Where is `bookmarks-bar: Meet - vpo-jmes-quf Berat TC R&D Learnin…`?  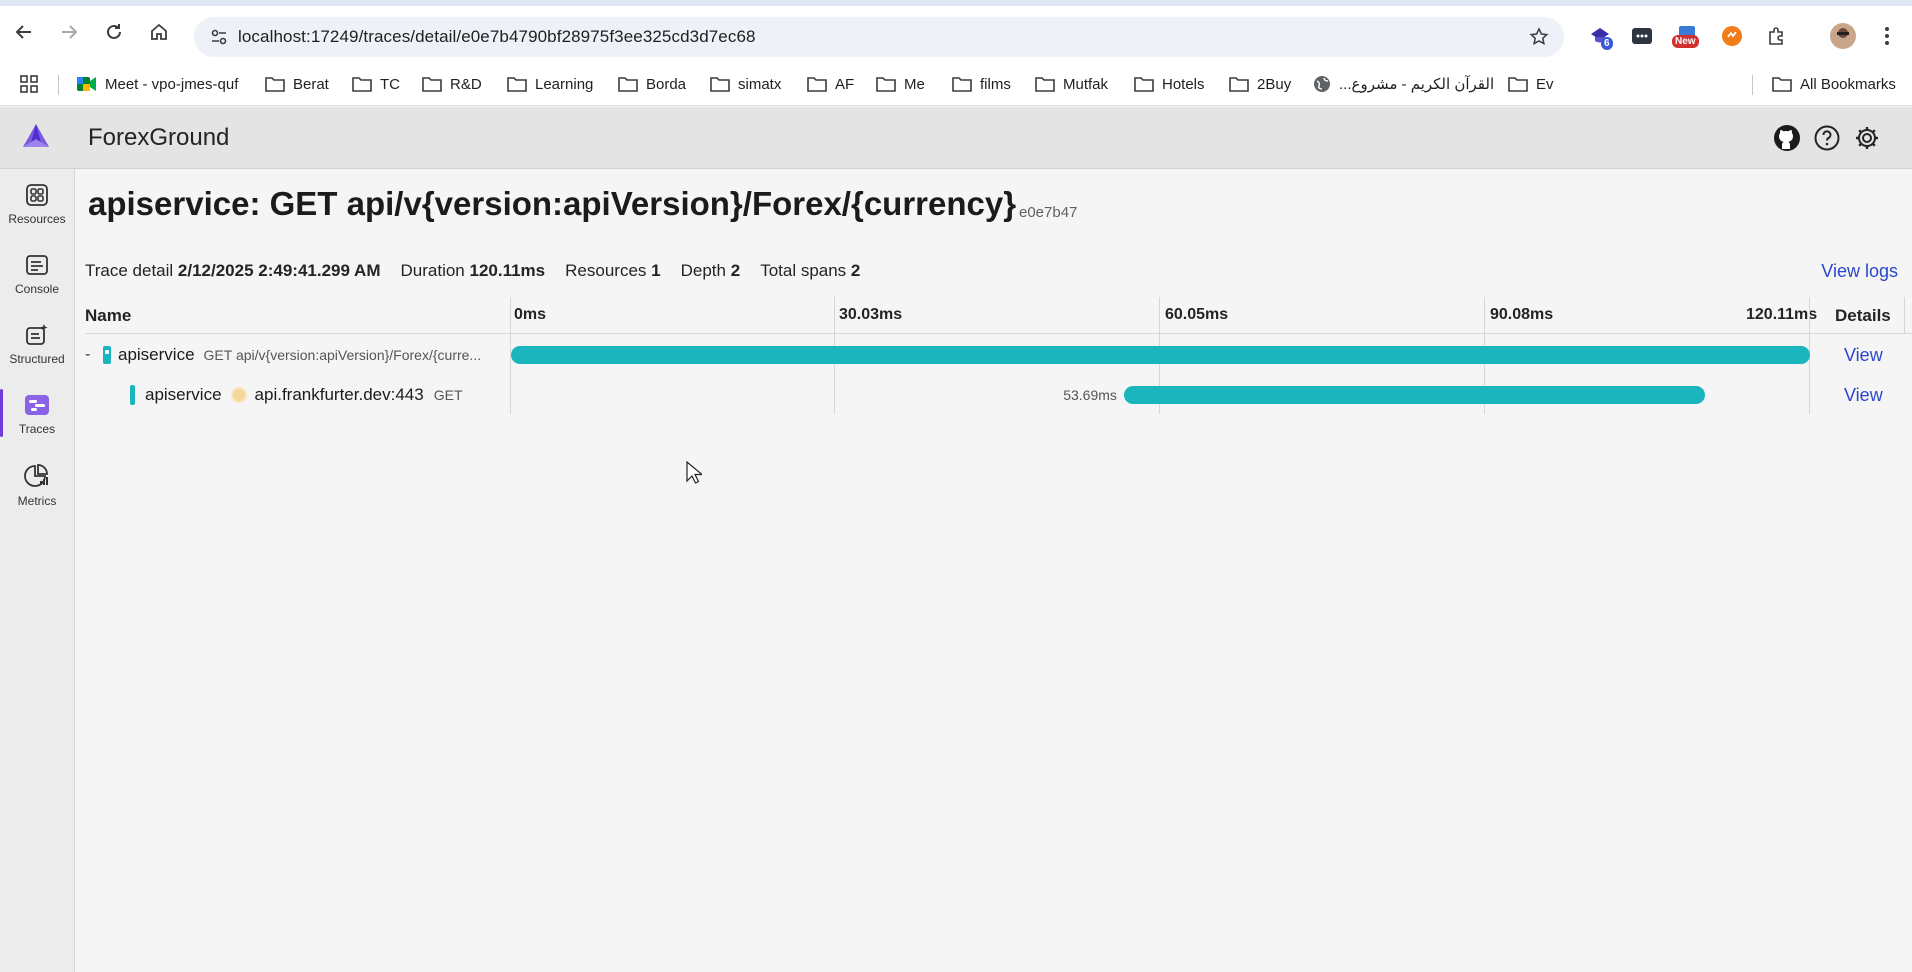 bookmarks-bar: Meet - vpo-jmes-quf Berat TC R&D Learnin… is located at coordinates (956, 84).